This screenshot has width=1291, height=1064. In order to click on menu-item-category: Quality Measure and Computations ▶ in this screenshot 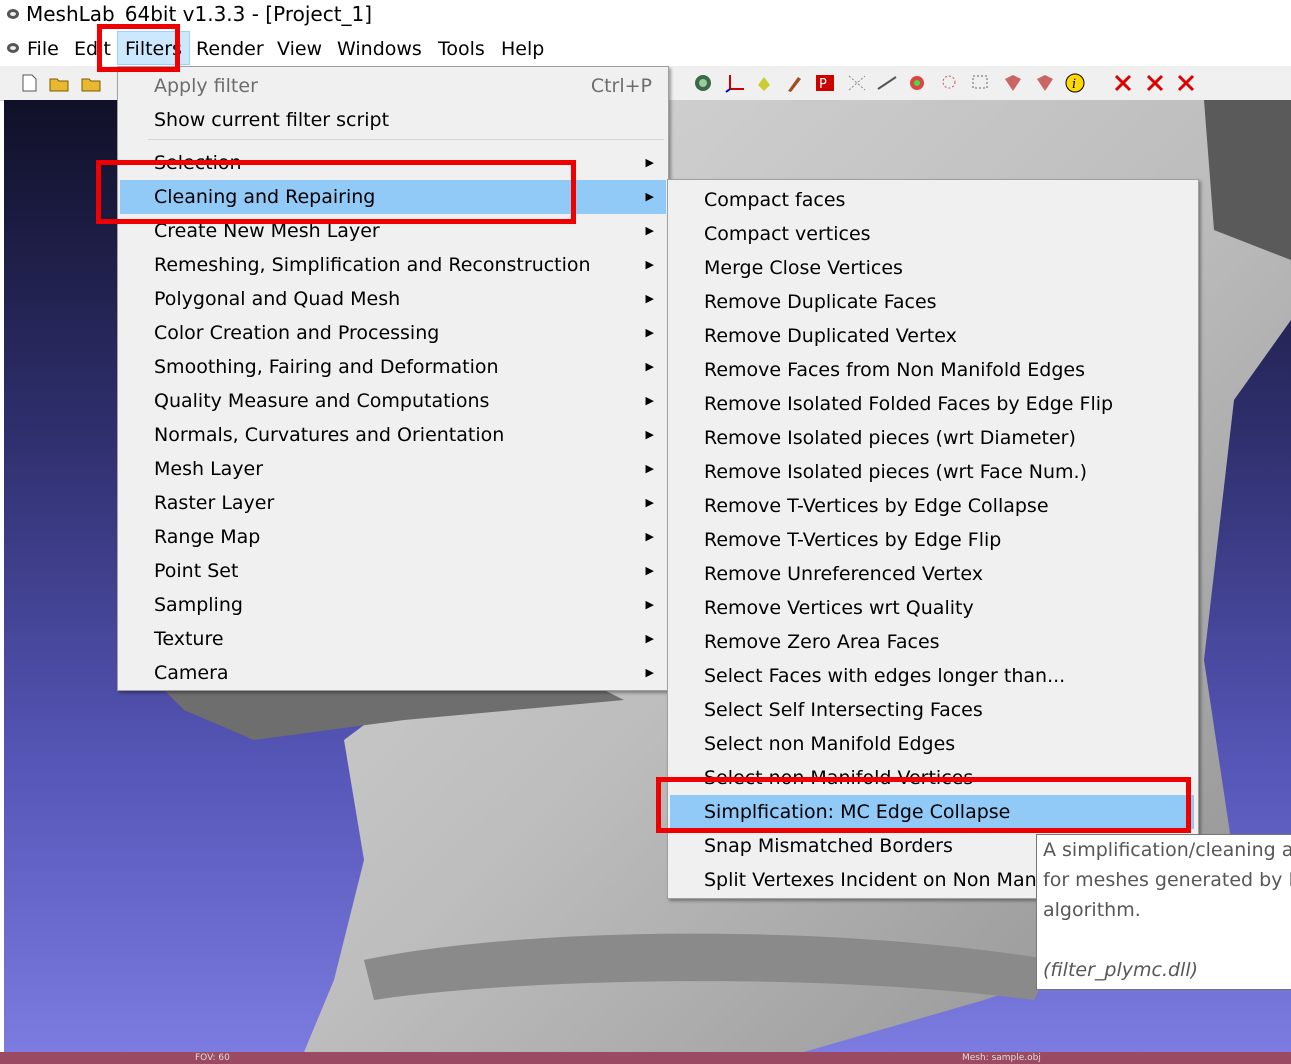, I will do `click(393, 401)`.